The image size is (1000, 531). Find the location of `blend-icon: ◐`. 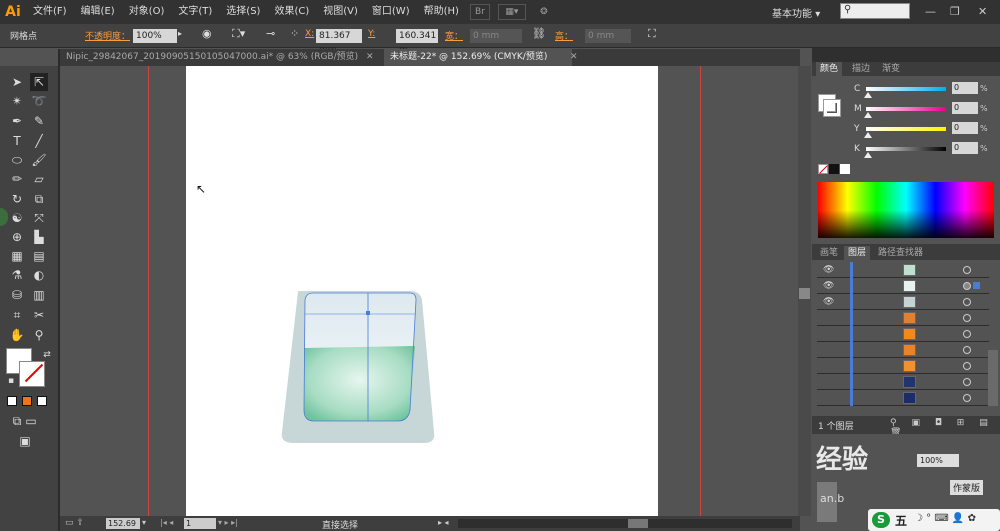

blend-icon: ◐ is located at coordinates (39, 275).